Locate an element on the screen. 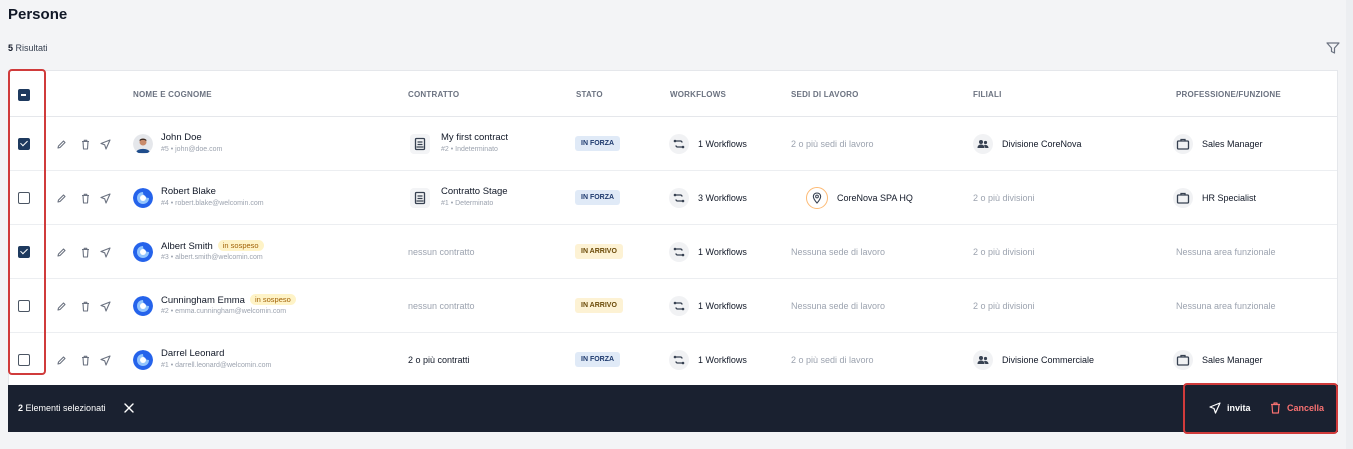 This screenshot has width=1353, height=449. close-icon is located at coordinates (129, 408).